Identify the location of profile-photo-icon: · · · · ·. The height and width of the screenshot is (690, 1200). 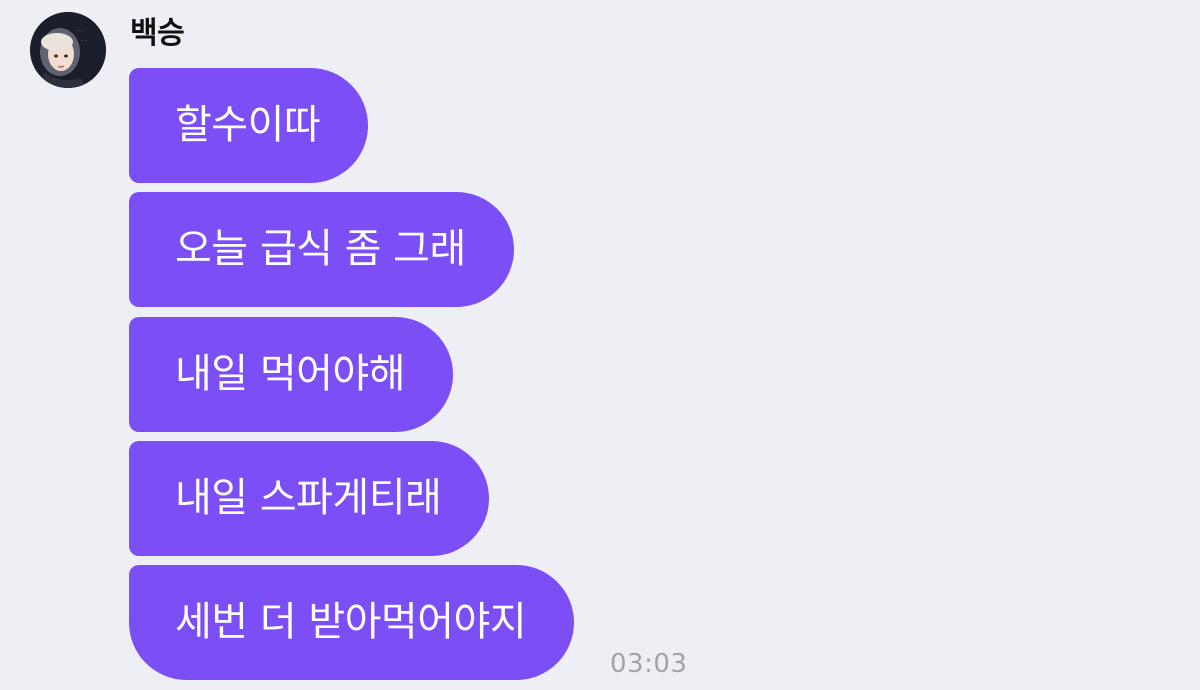
(68, 50).